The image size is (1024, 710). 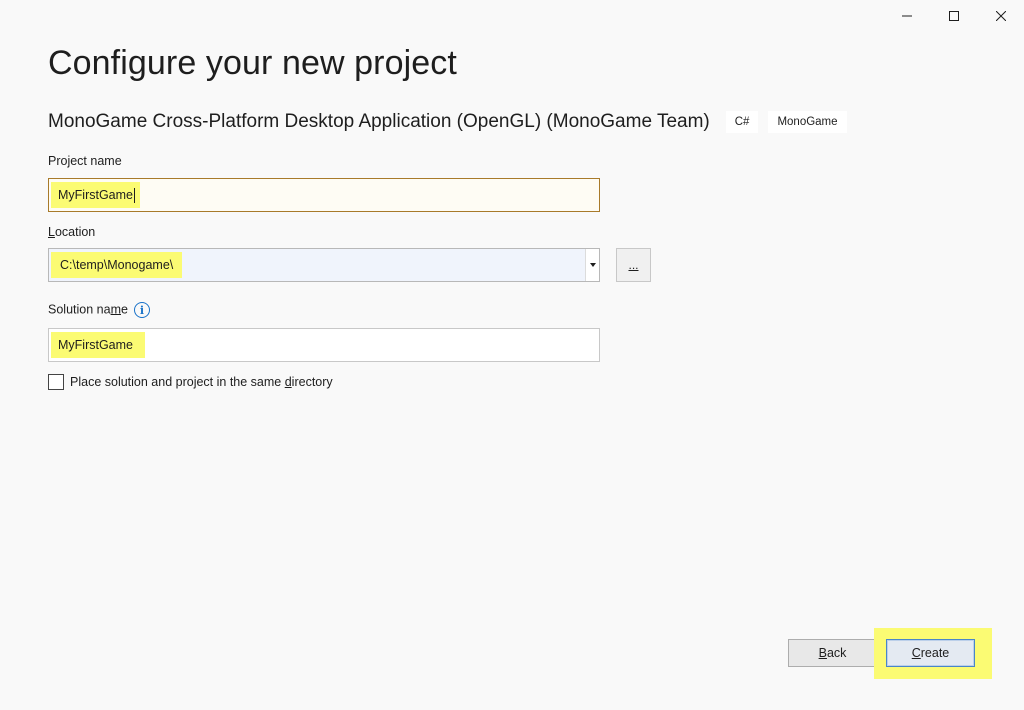 What do you see at coordinates (916, 653) in the screenshot?
I see `create-accel: C` at bounding box center [916, 653].